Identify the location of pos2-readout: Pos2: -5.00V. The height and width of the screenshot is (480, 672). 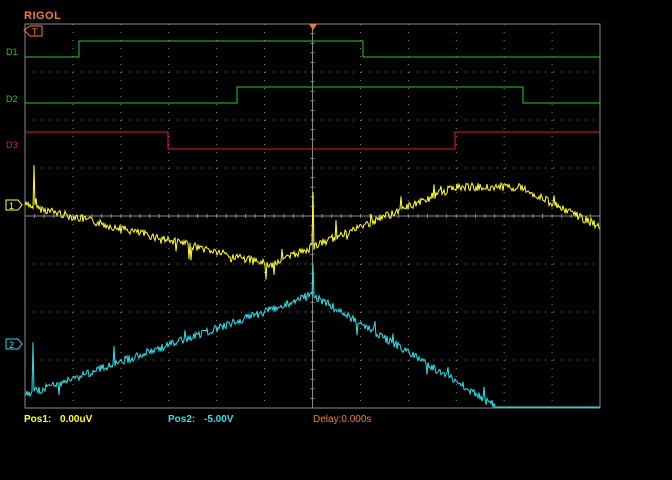
(200, 419).